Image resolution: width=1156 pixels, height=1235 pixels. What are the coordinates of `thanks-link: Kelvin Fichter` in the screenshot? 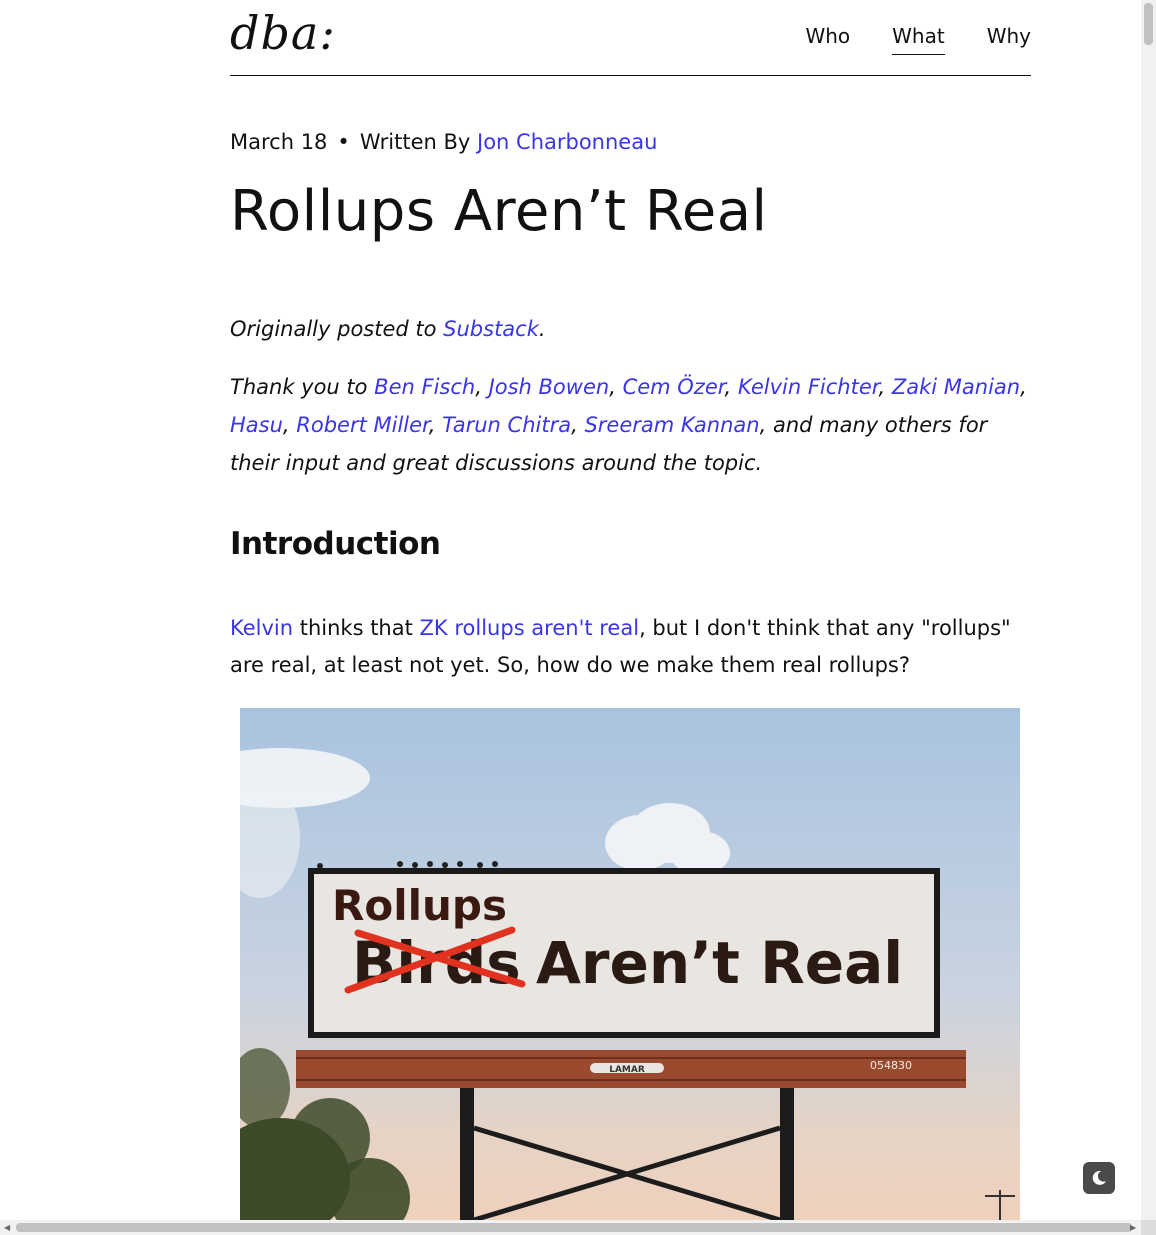 It's located at (808, 387).